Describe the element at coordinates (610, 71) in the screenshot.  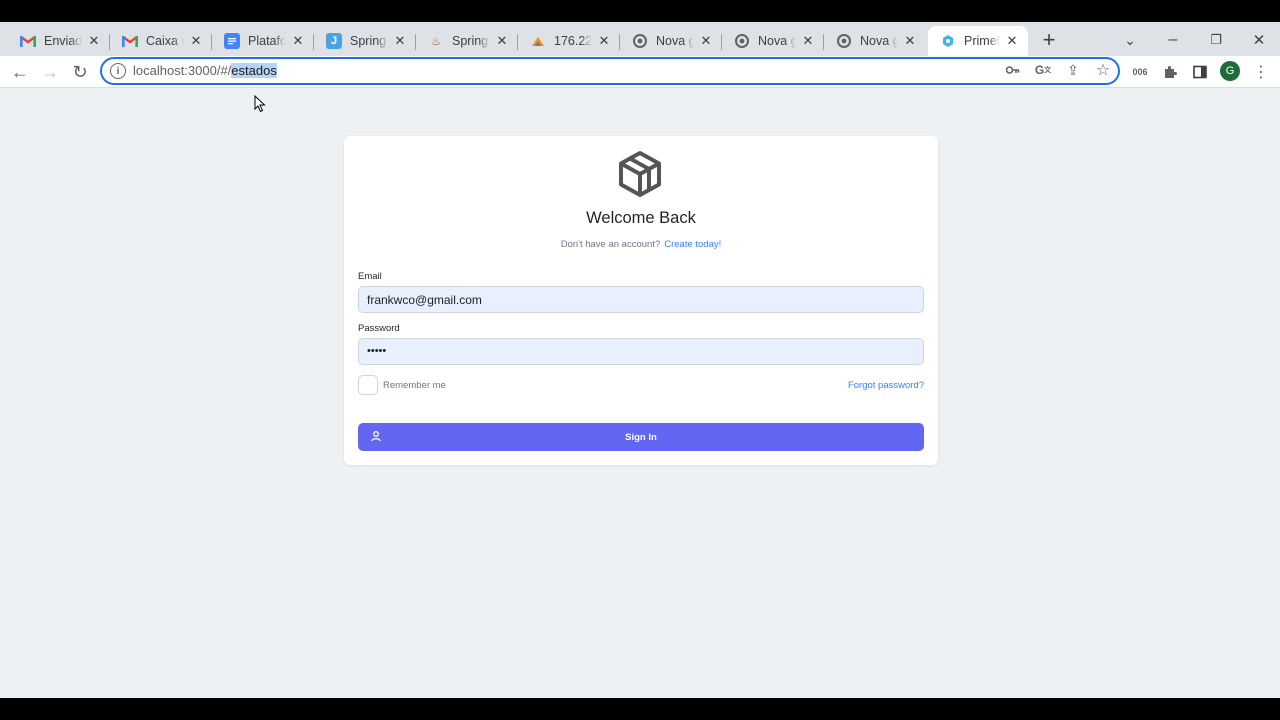
I see `address-bar: i localhost:3000/#/estados` at that location.